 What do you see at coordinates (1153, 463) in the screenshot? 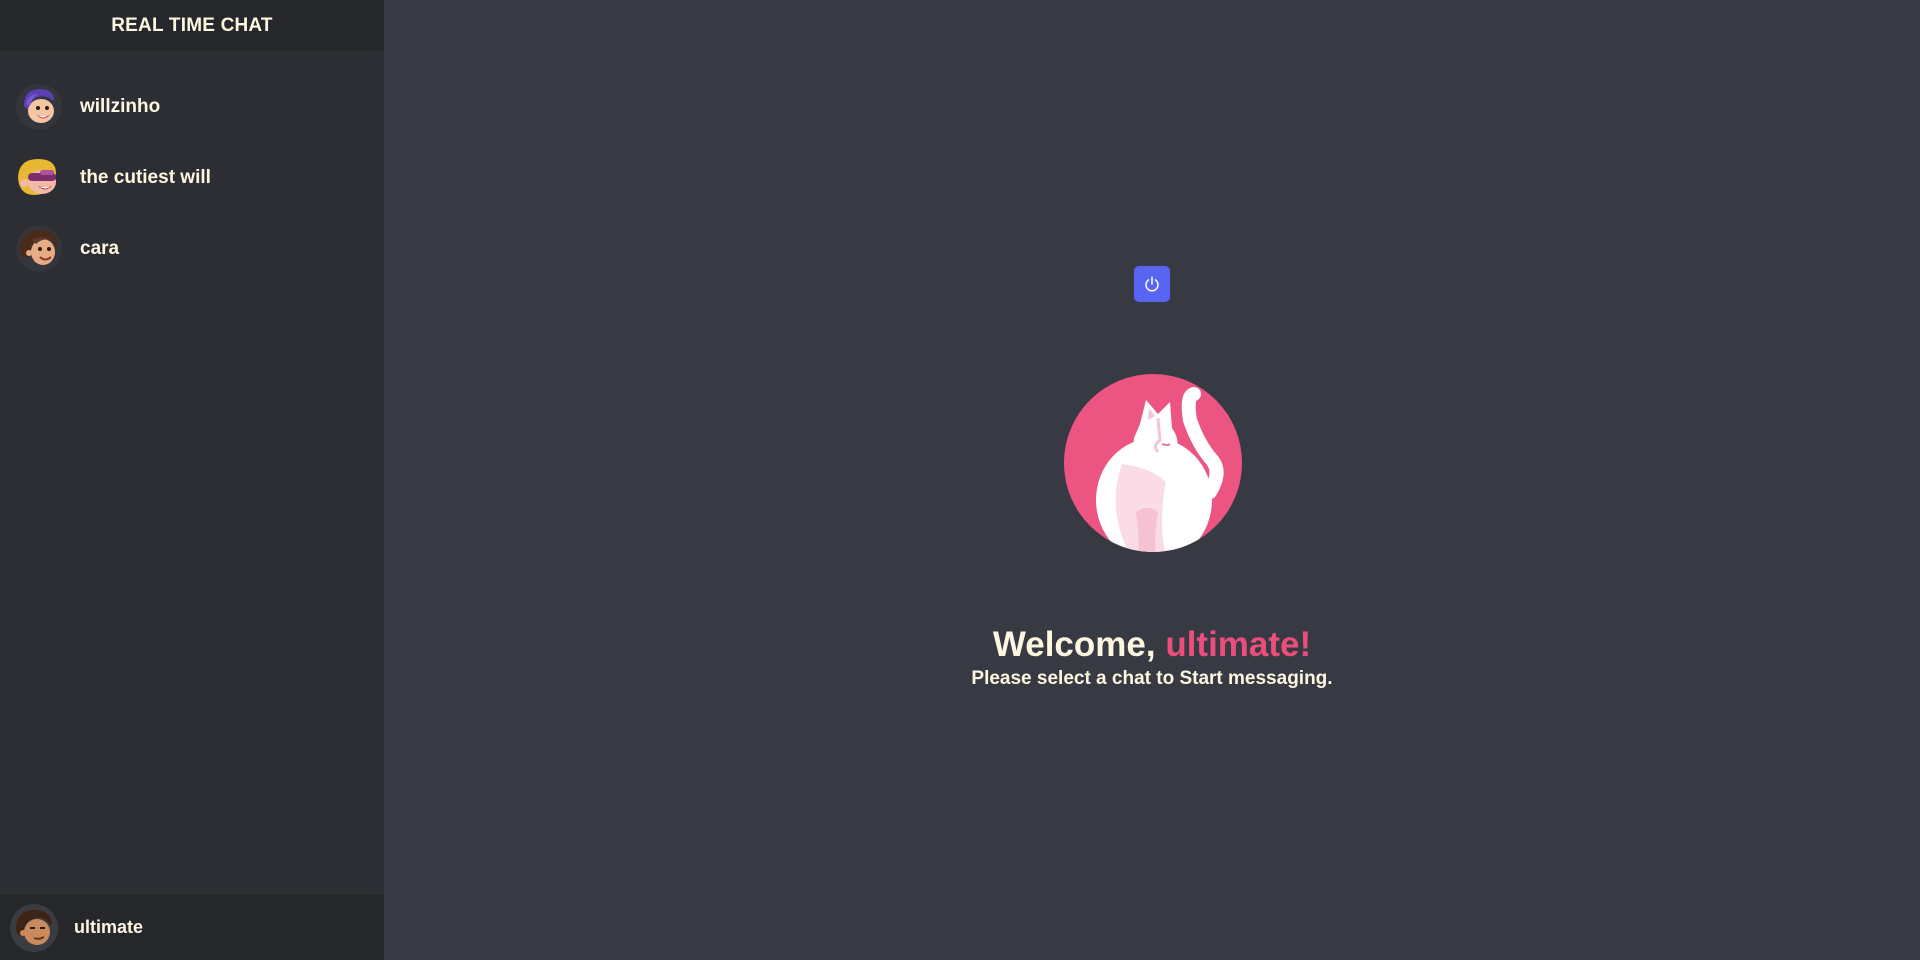
I see `white-cat-logo` at bounding box center [1153, 463].